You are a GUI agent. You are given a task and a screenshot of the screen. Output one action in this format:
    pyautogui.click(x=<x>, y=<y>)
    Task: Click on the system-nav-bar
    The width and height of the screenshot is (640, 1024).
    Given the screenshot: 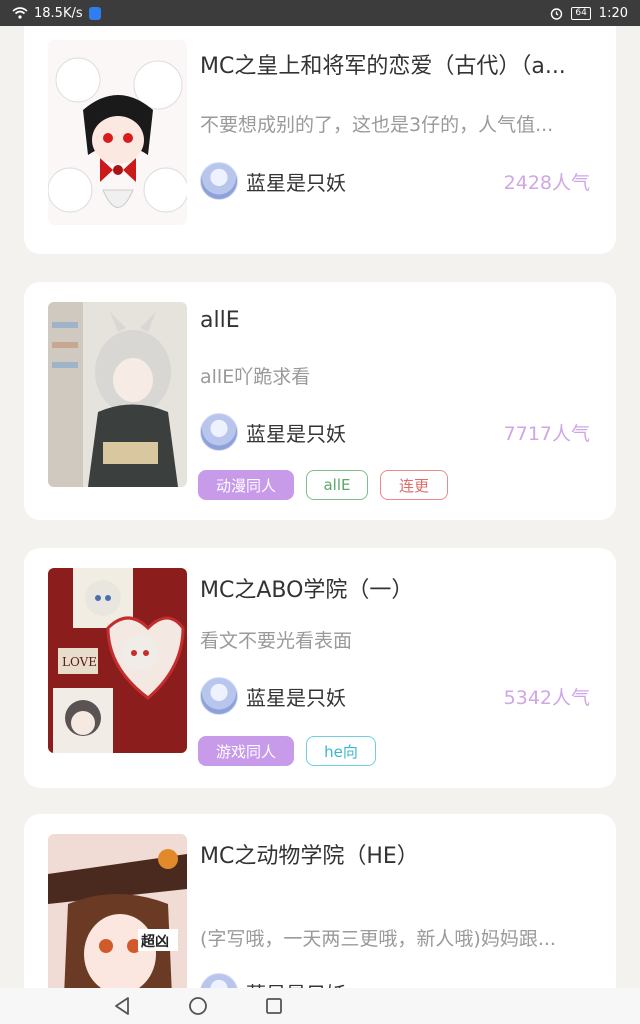 What is the action you would take?
    pyautogui.click(x=320, y=1006)
    